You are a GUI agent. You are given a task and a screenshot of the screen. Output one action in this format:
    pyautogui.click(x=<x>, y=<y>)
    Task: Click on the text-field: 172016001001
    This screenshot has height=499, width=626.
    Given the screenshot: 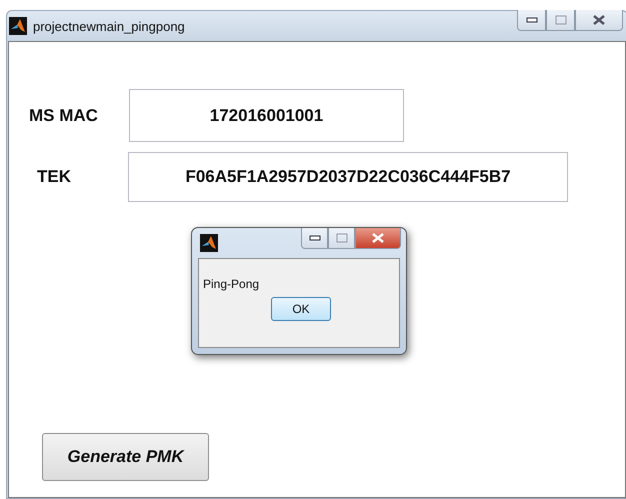 What is the action you would take?
    pyautogui.click(x=266, y=115)
    